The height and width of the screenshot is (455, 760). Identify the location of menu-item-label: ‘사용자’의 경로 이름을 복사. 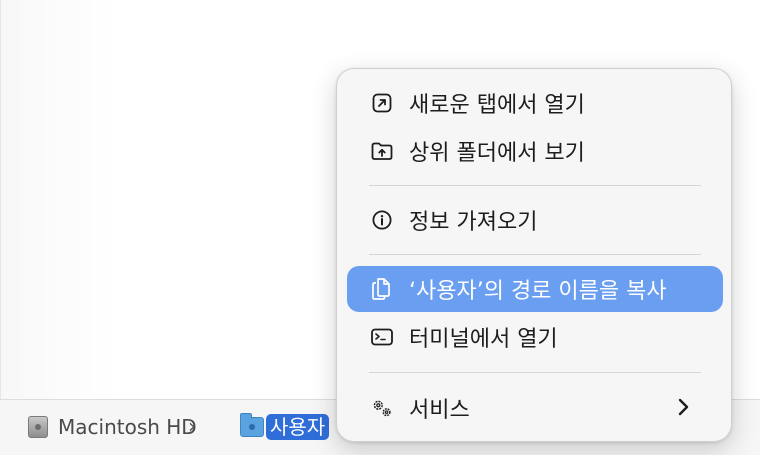
(538, 291).